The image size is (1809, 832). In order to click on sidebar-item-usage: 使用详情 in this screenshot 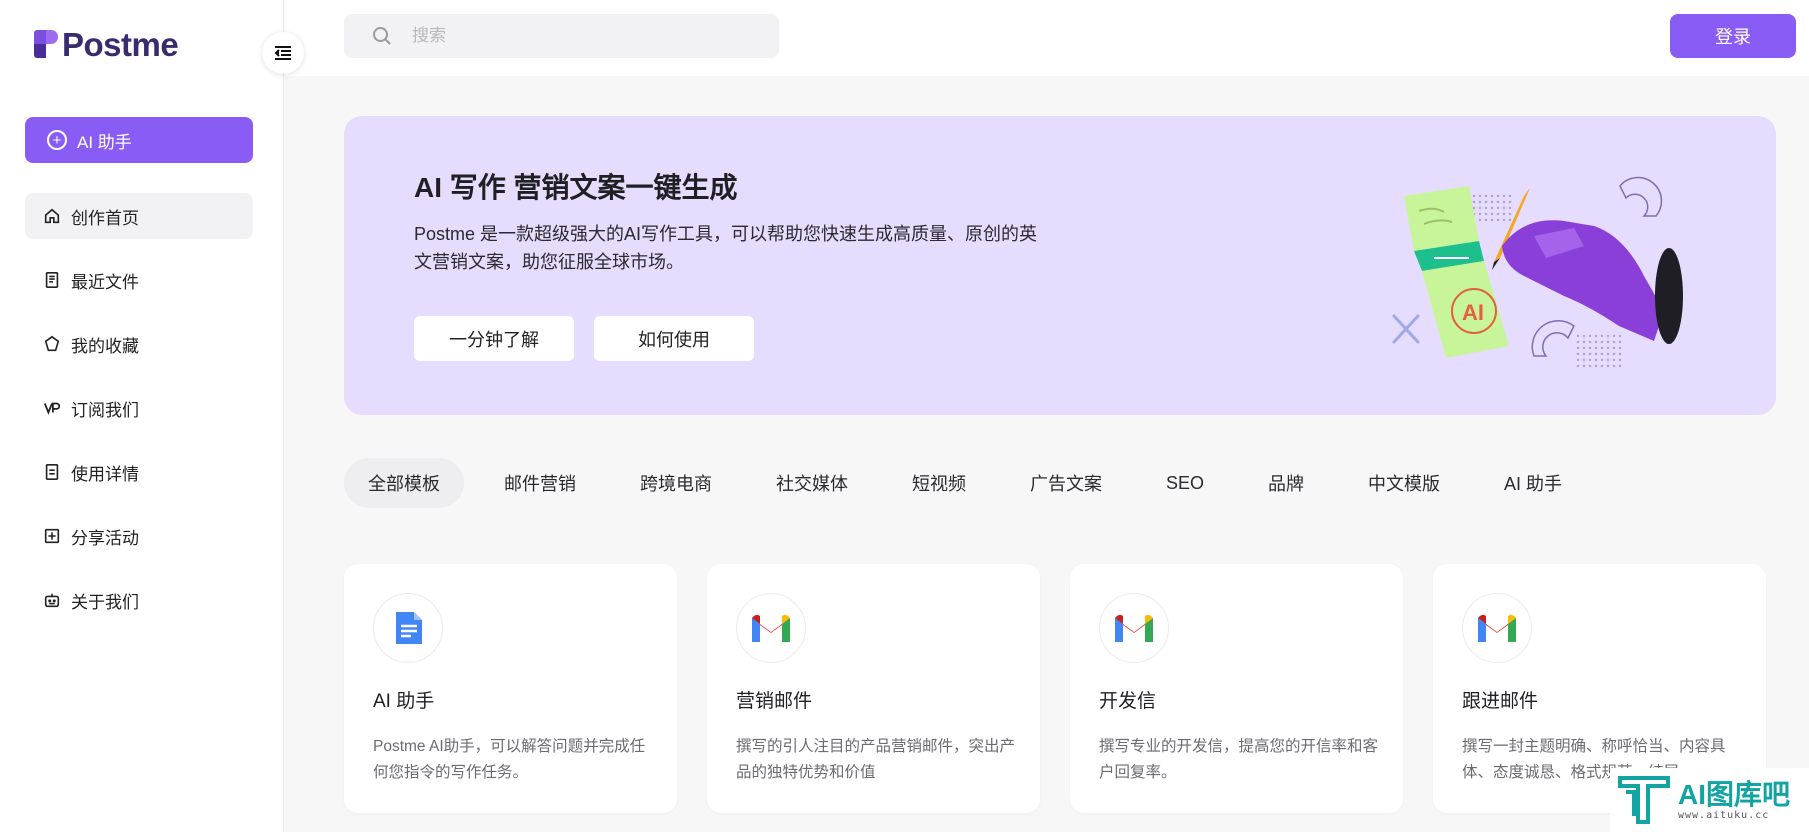, I will do `click(139, 472)`.